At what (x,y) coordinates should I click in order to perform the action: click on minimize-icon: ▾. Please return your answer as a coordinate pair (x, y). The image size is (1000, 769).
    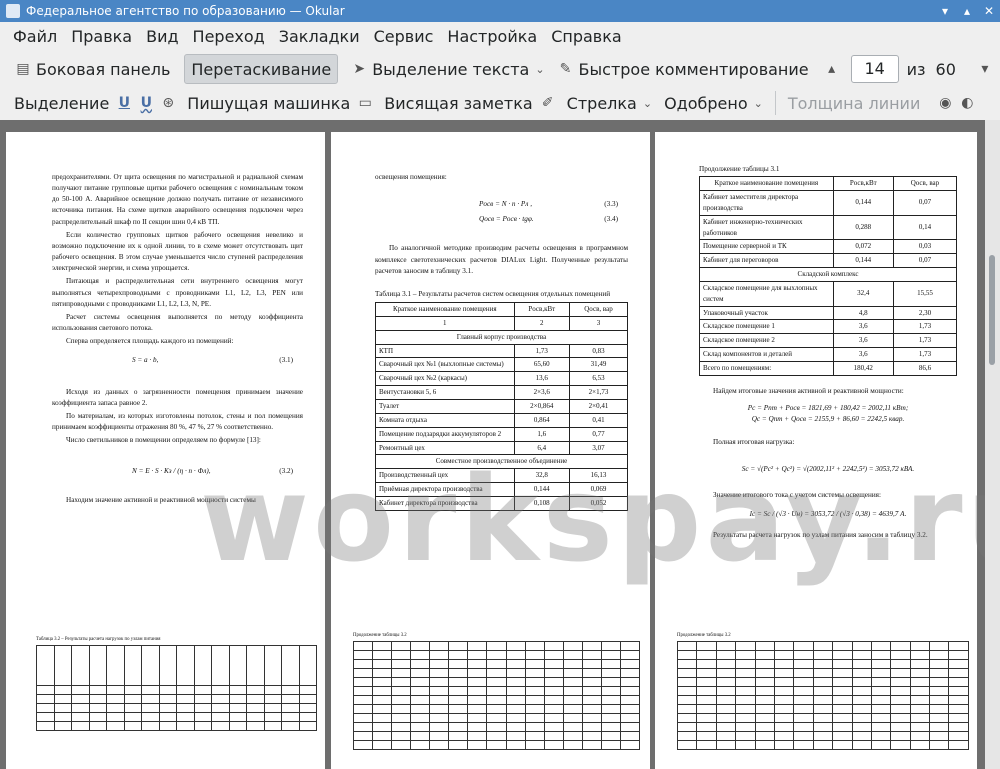
    Looking at the image, I should click on (945, 11).